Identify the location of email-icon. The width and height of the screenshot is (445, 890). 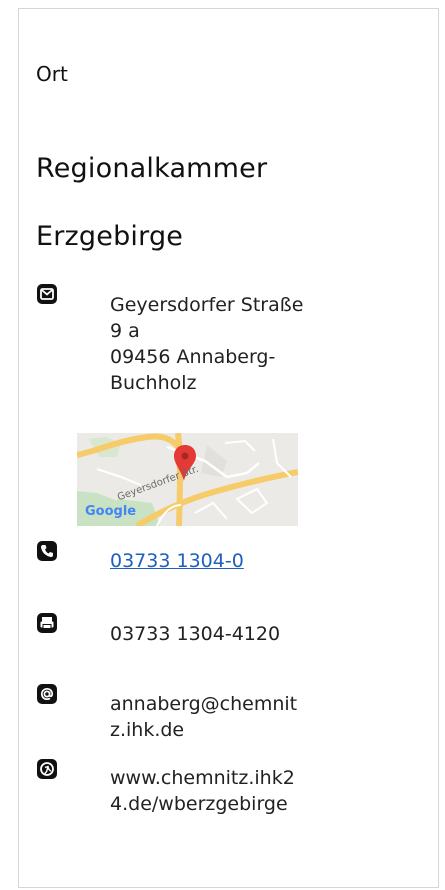
(47, 694).